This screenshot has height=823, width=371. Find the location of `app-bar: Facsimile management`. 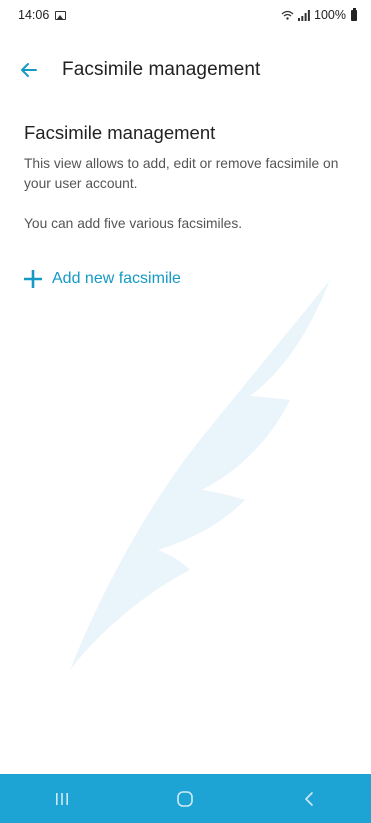

app-bar: Facsimile management is located at coordinates (185, 70).